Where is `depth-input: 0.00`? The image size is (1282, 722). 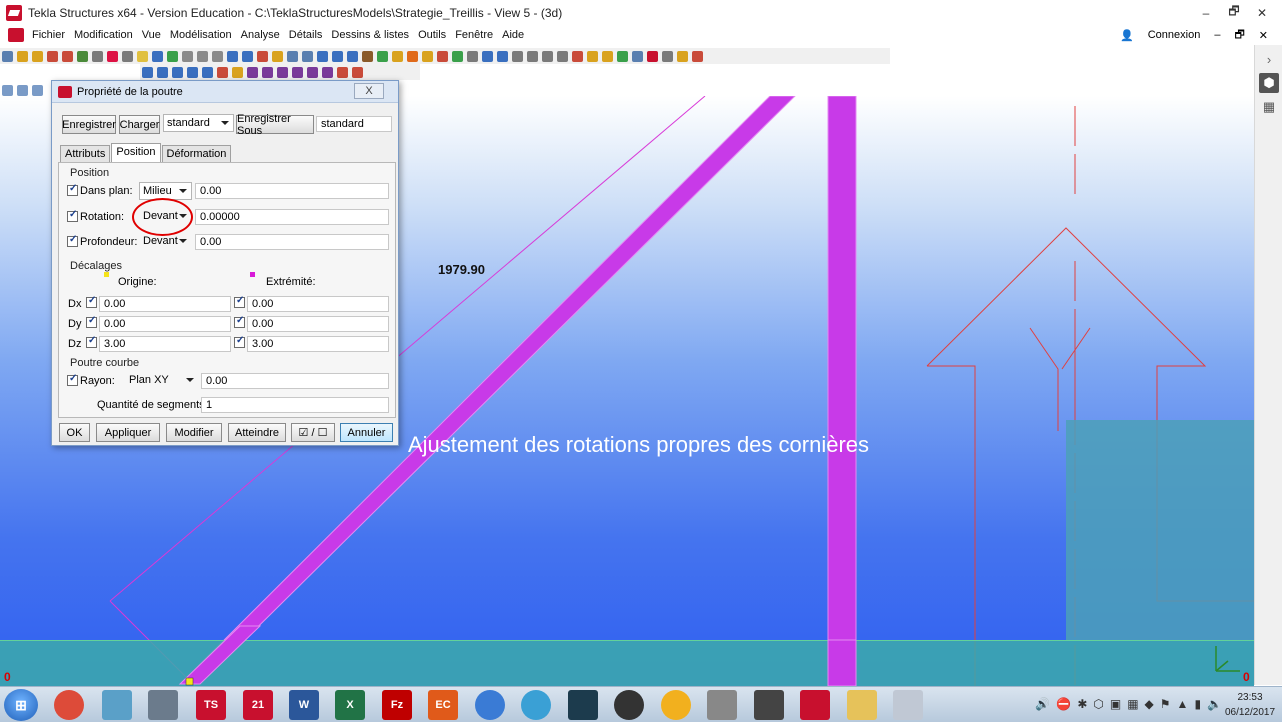
depth-input: 0.00 is located at coordinates (292, 242).